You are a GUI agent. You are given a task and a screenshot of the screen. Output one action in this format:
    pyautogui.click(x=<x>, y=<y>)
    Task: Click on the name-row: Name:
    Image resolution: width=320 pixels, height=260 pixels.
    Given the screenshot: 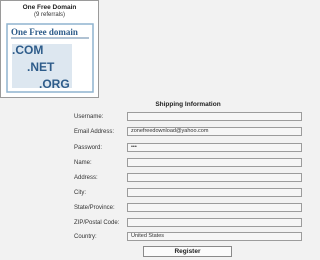 What is the action you would take?
    pyautogui.click(x=160, y=163)
    